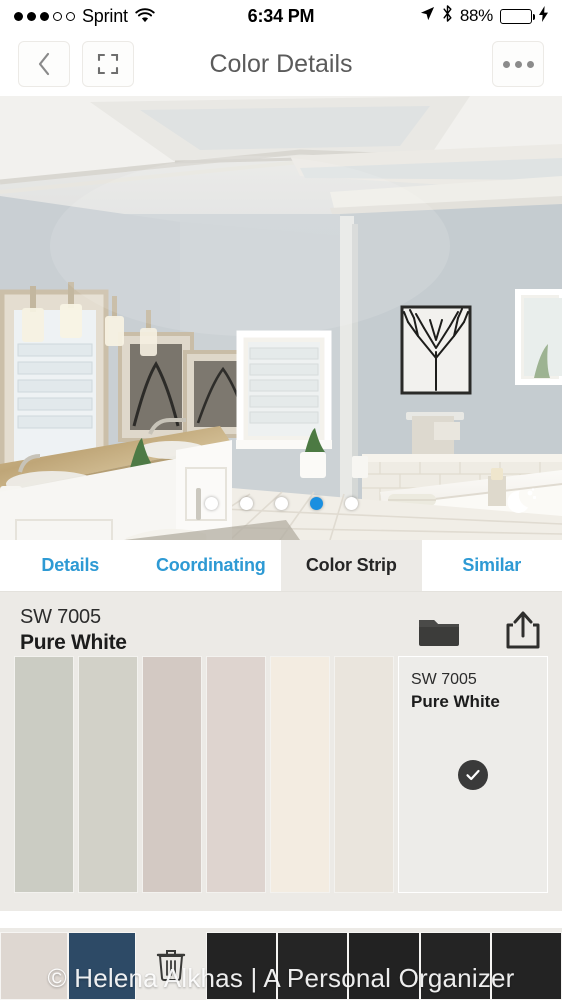 Image resolution: width=562 pixels, height=1000 pixels. Describe the element at coordinates (210, 565) in the screenshot. I see `tab-coordinating: Coordinating` at that location.